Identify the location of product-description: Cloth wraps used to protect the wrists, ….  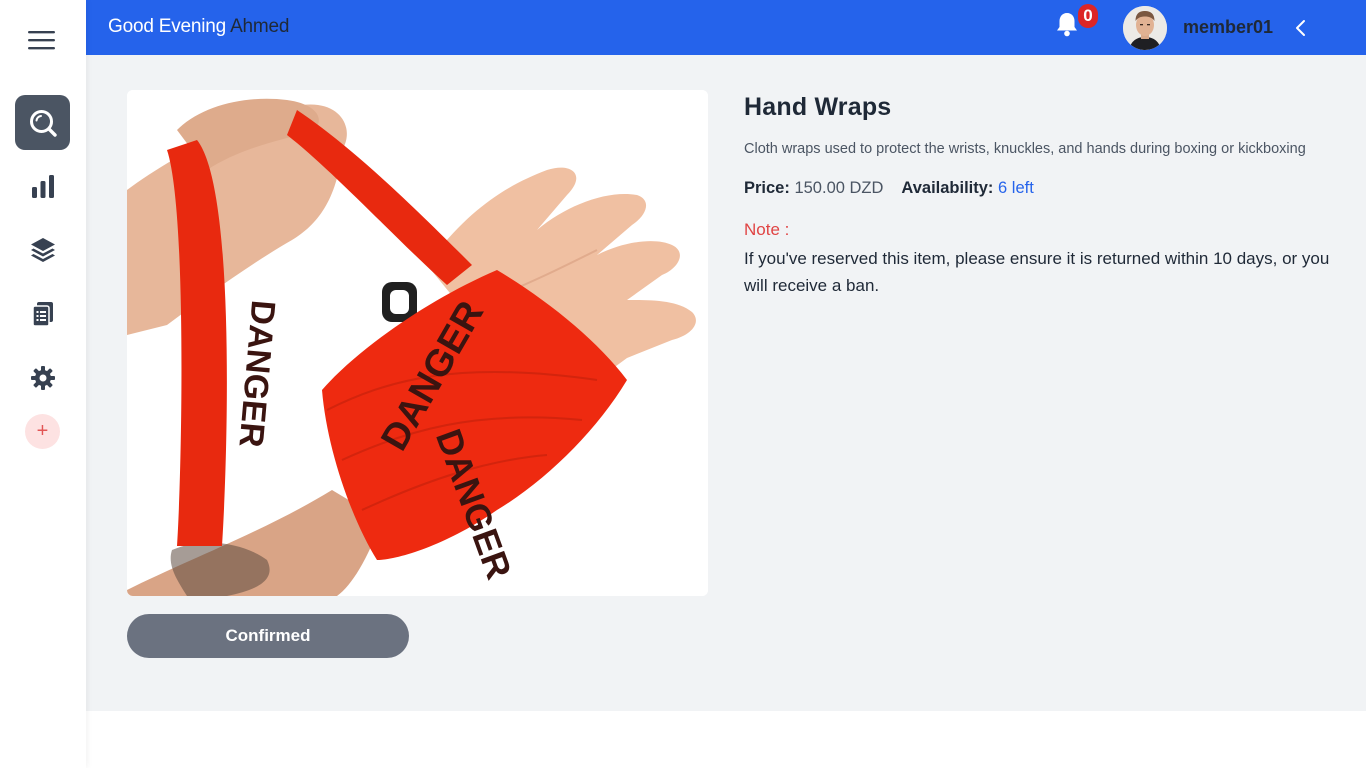
(1025, 149).